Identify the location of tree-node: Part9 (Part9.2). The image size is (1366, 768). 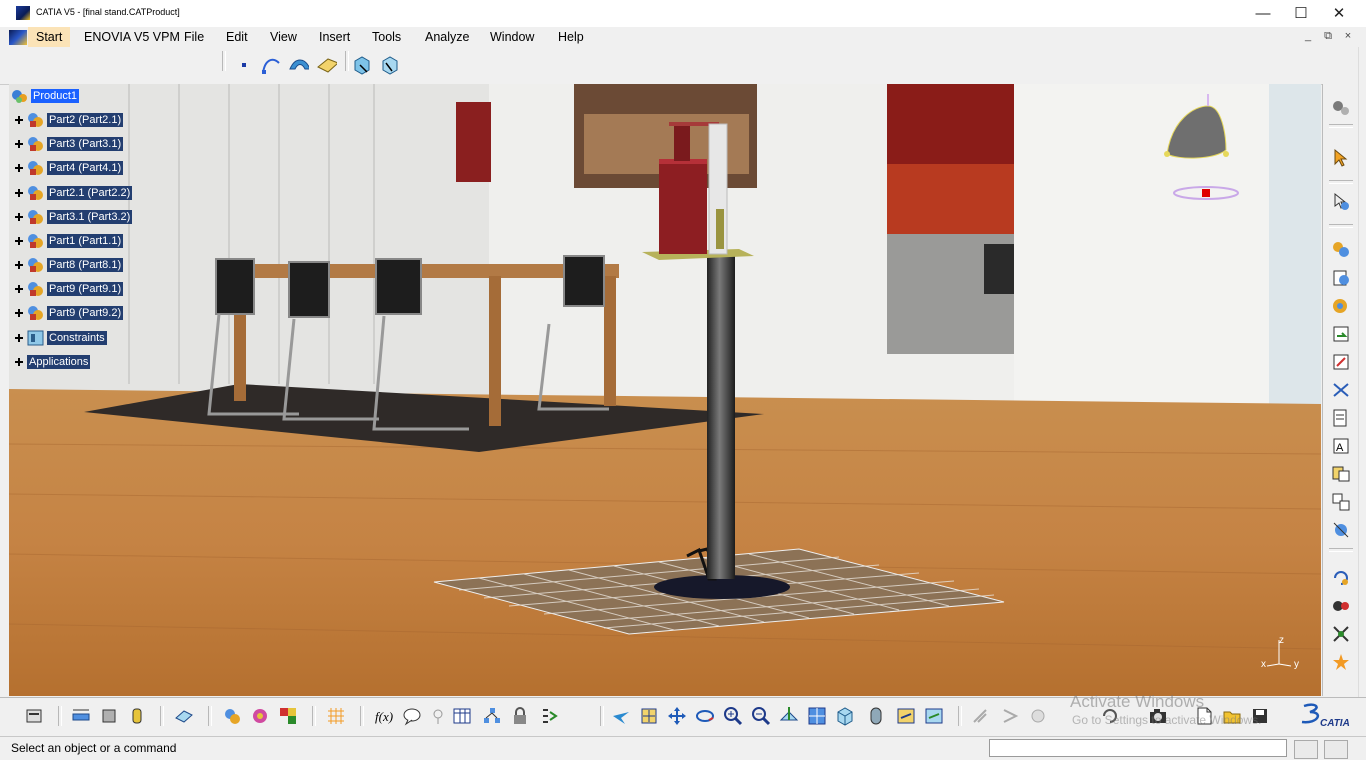
(69, 313).